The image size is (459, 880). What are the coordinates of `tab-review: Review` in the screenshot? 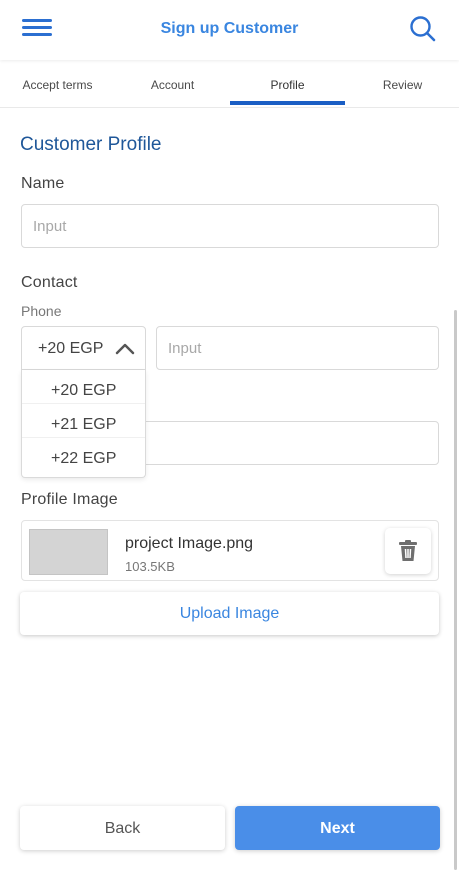 It's located at (402, 84).